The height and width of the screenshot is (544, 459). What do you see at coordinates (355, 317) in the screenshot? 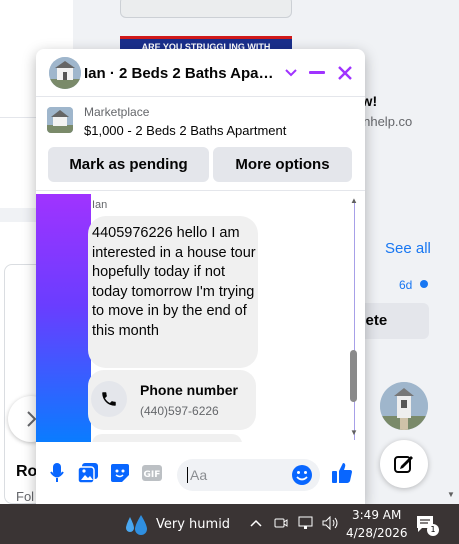
I see `message-scrollbar: ▲ ▼` at bounding box center [355, 317].